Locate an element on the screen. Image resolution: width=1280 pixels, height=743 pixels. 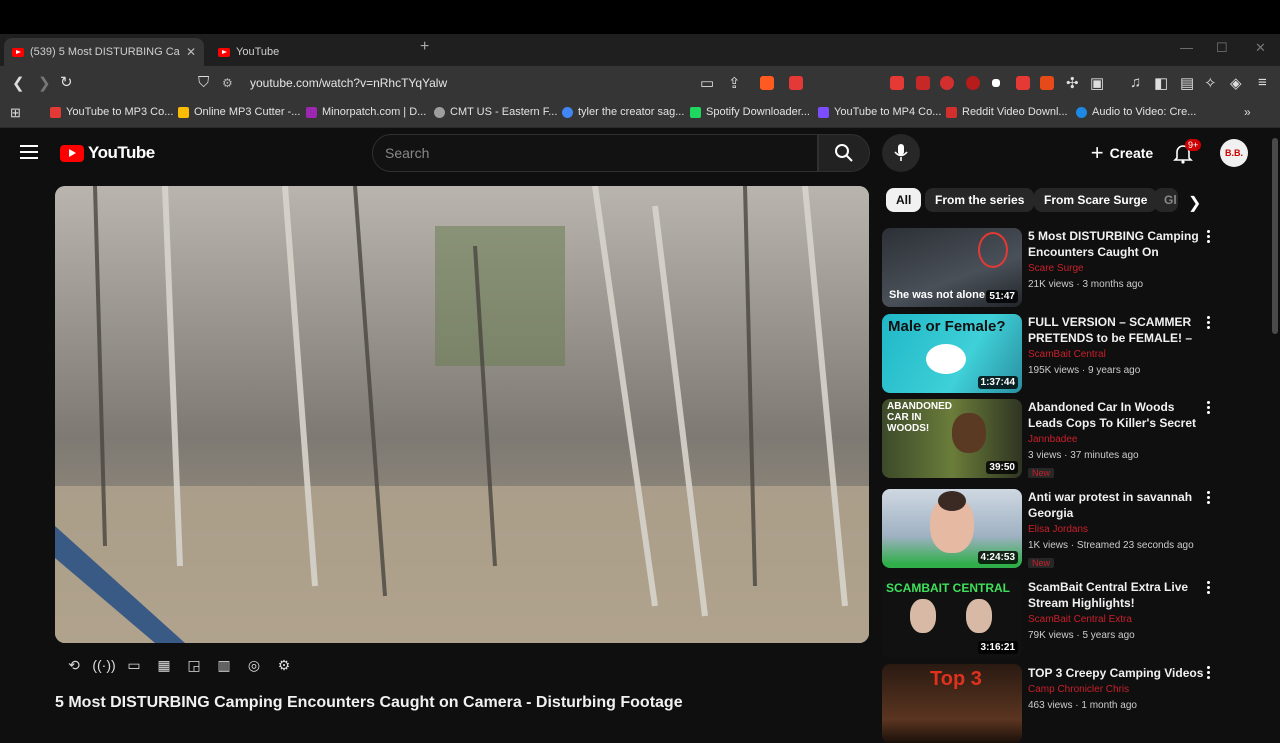
bookmark-favicon-icon is located at coordinates (55, 112).